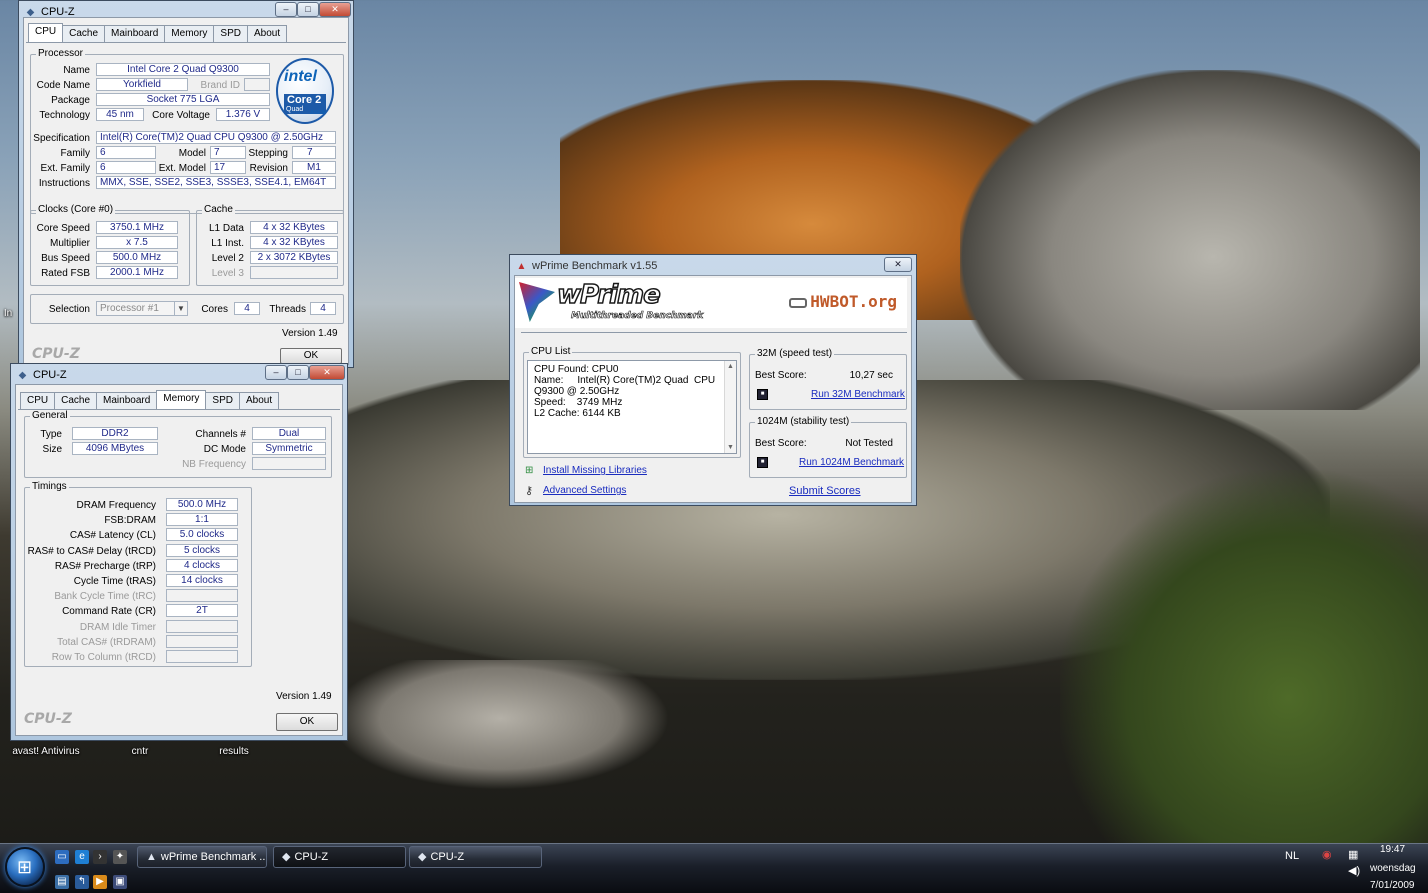 Image resolution: width=1428 pixels, height=893 pixels. I want to click on hwbot-logo: HWBOT.org, so click(843, 301).